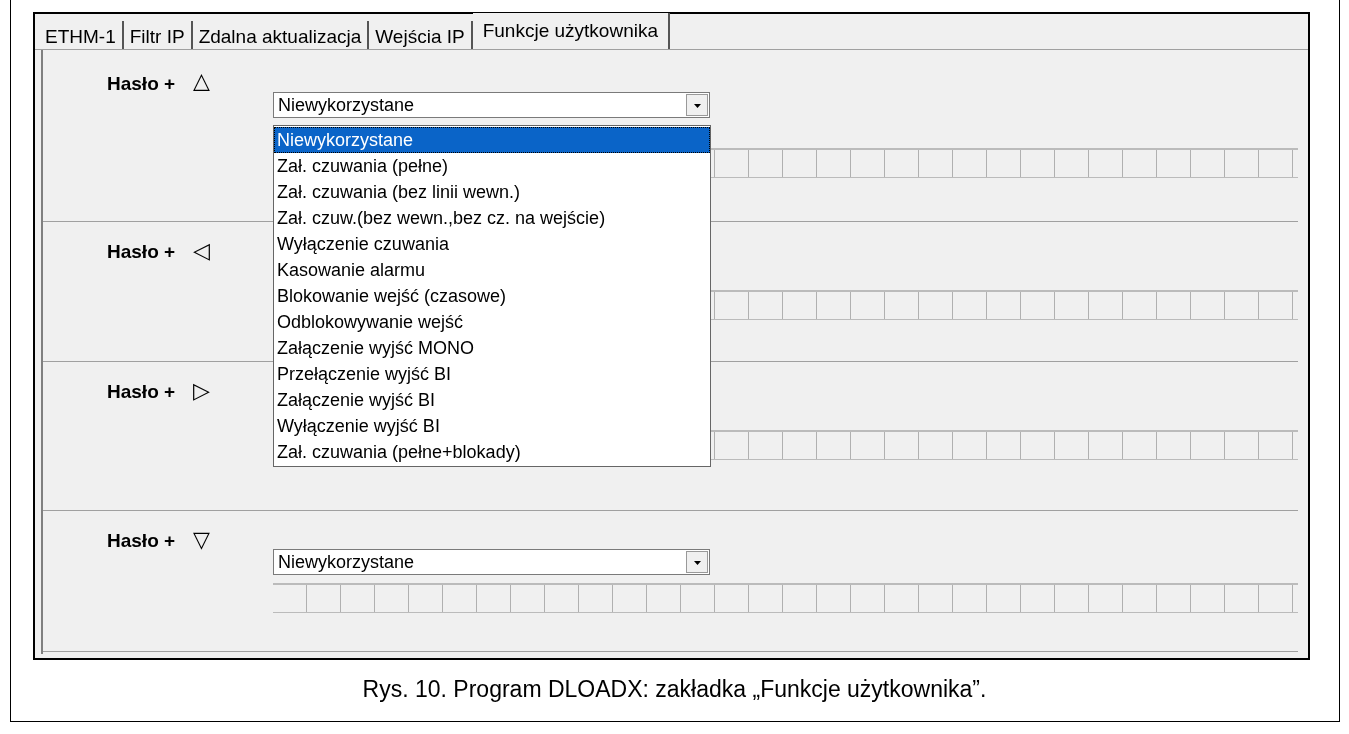  Describe the element at coordinates (201, 81) in the screenshot. I see `arrow-symbol: △` at that location.